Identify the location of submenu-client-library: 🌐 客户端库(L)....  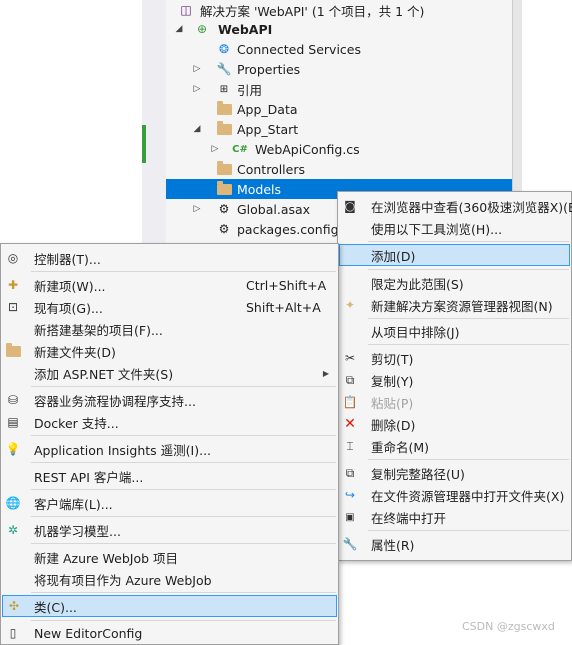
(169, 503).